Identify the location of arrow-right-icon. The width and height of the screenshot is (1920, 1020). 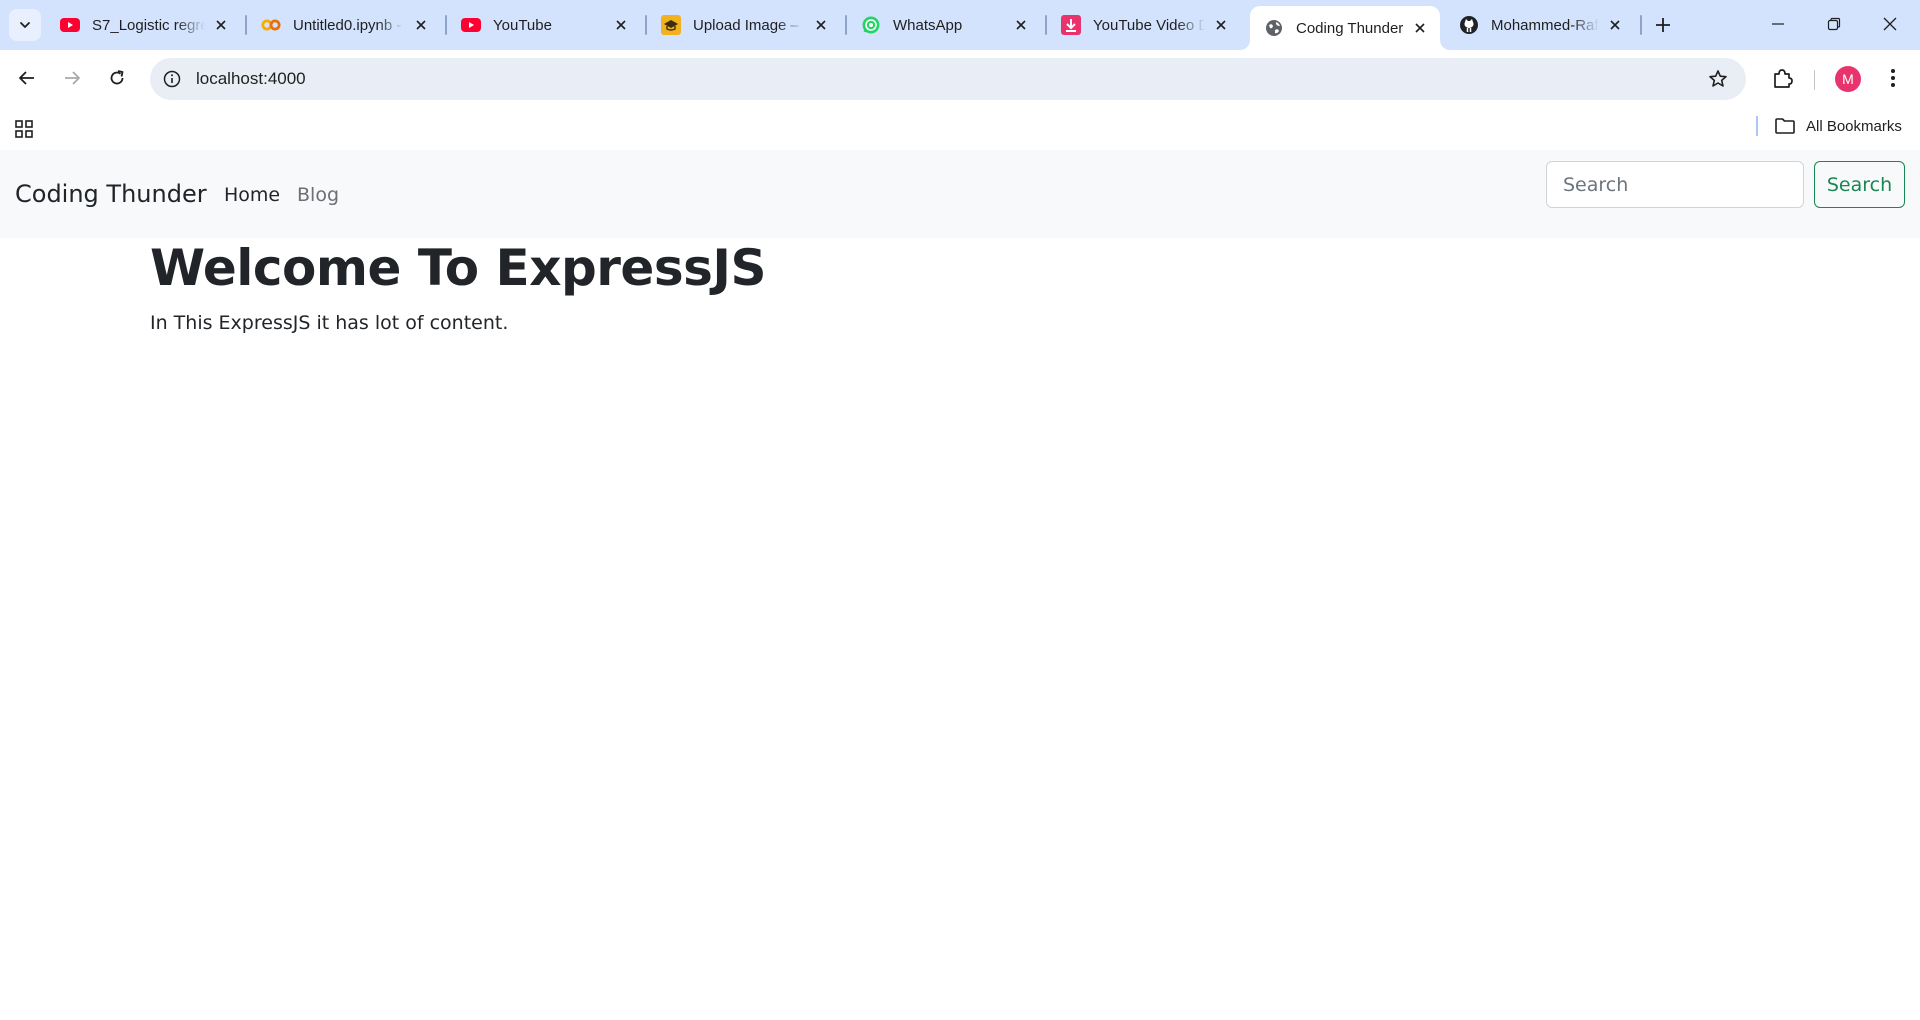
(72, 78).